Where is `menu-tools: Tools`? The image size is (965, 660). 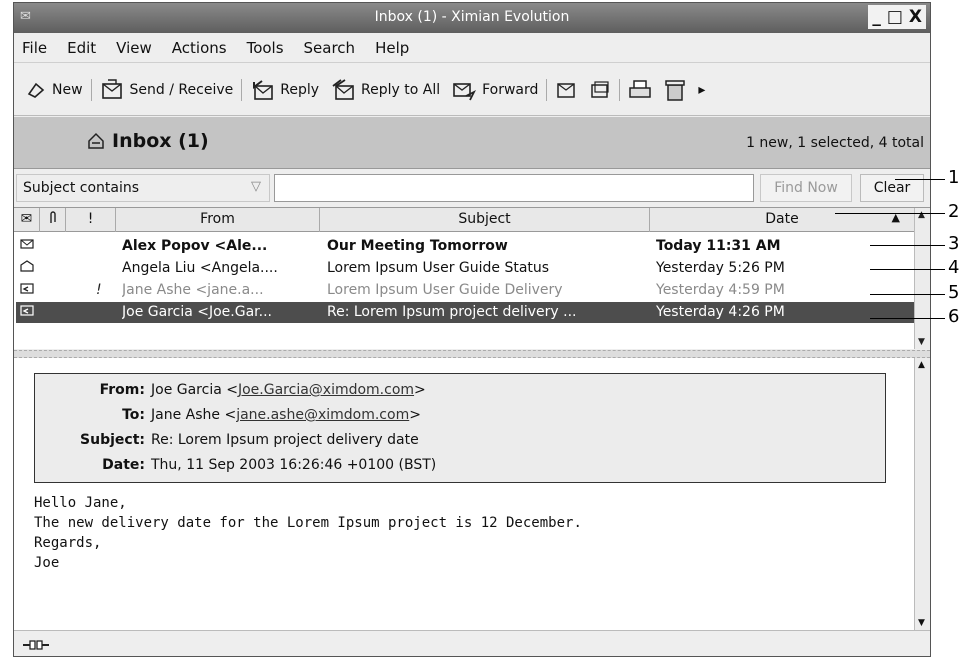
menu-tools: Tools is located at coordinates (265, 48).